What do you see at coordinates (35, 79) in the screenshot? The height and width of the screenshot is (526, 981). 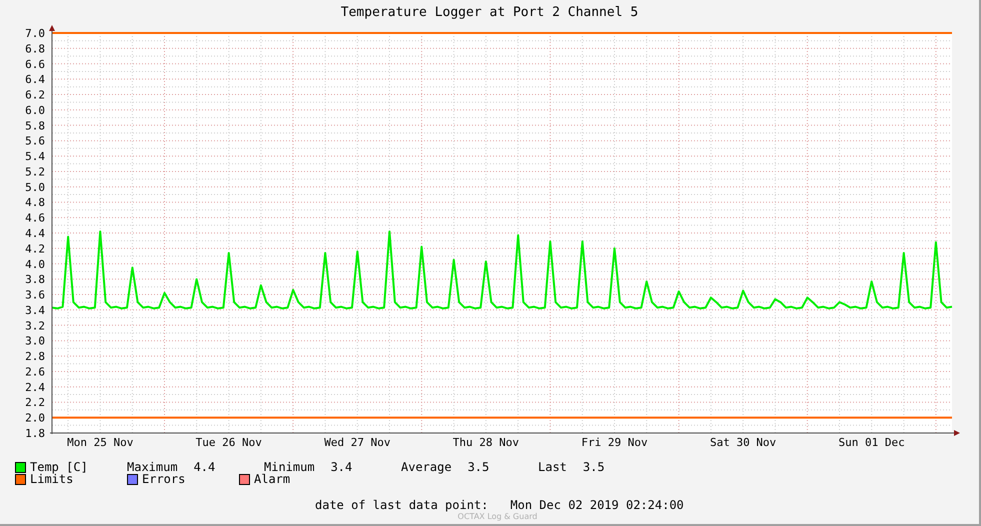 I see `y-tick-label: 6.4` at bounding box center [35, 79].